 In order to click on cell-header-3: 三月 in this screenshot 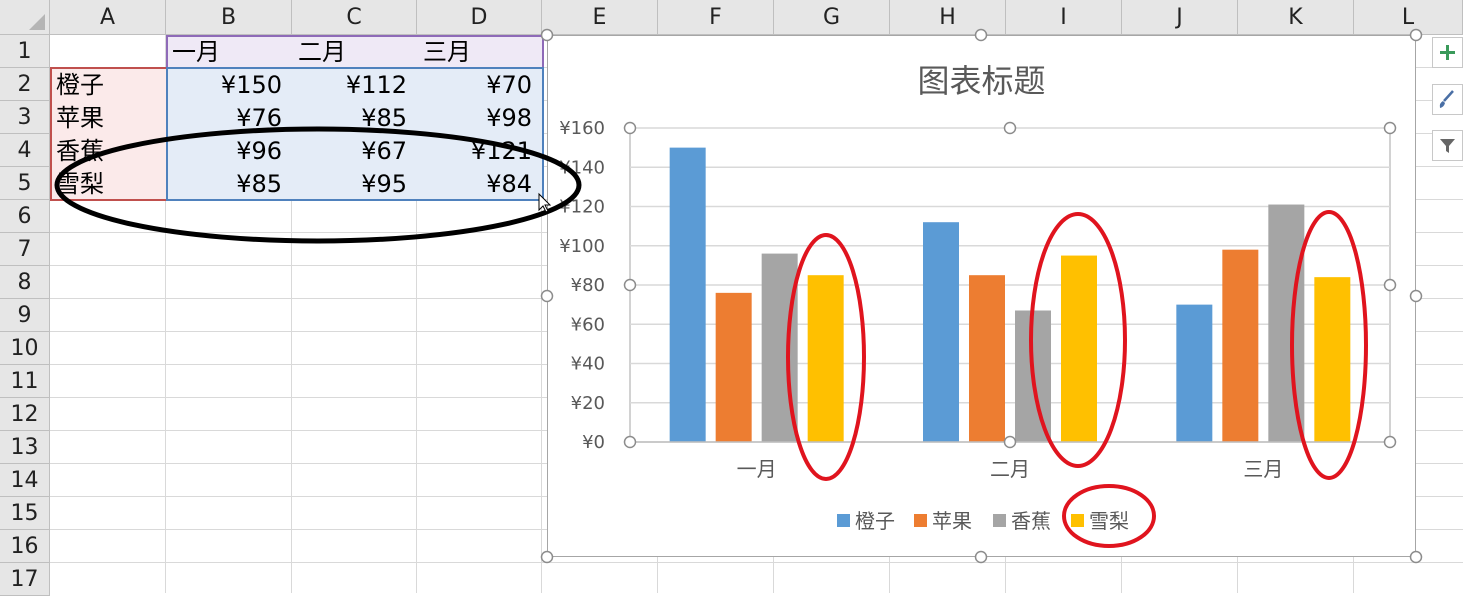, I will do `click(479, 51)`.